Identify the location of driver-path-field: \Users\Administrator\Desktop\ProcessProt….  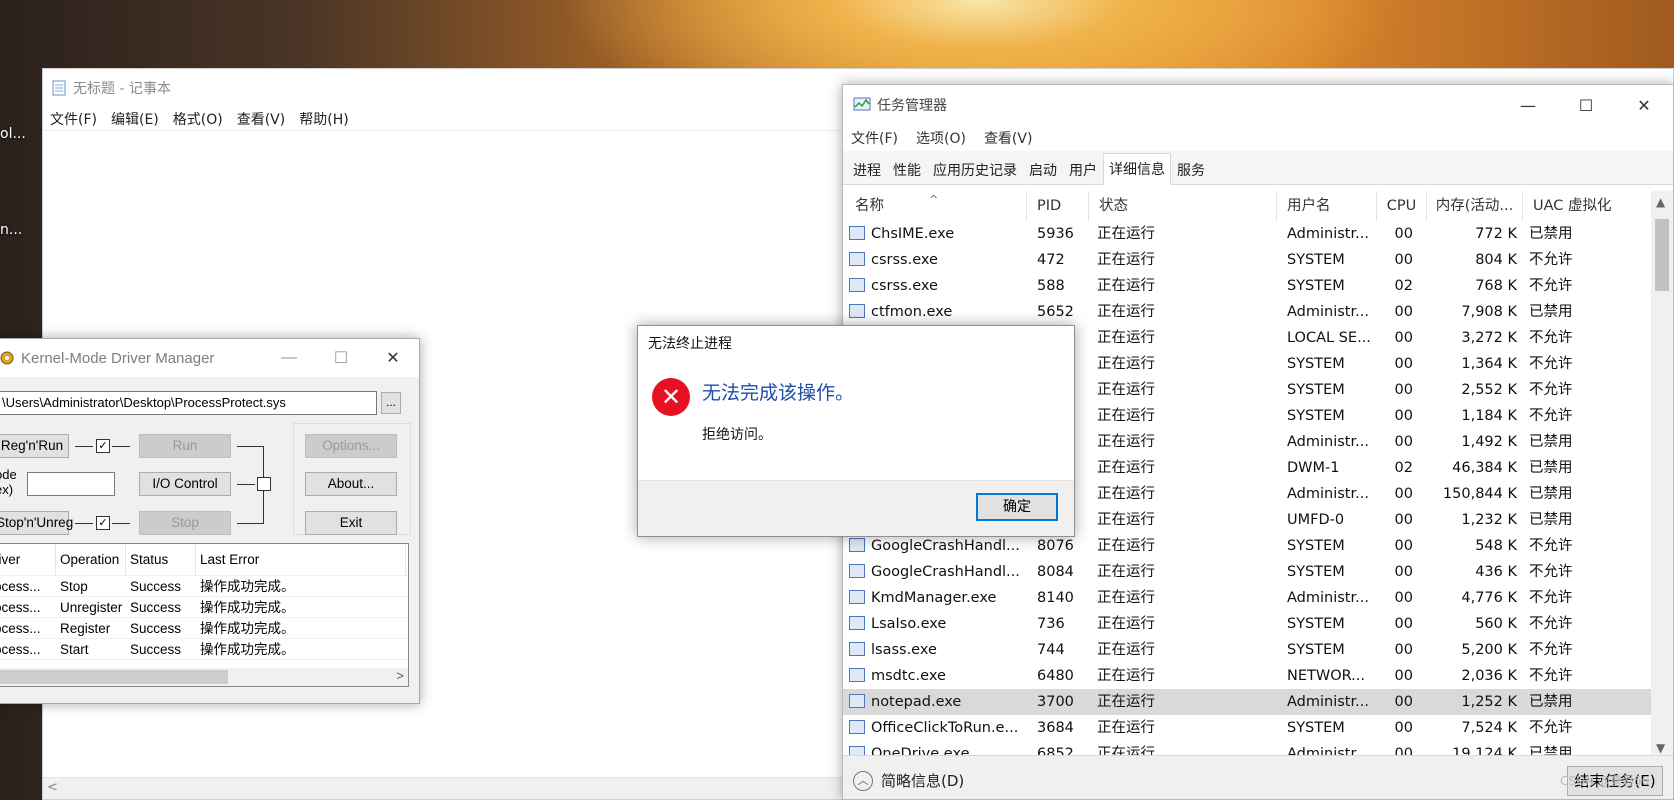
(188, 403).